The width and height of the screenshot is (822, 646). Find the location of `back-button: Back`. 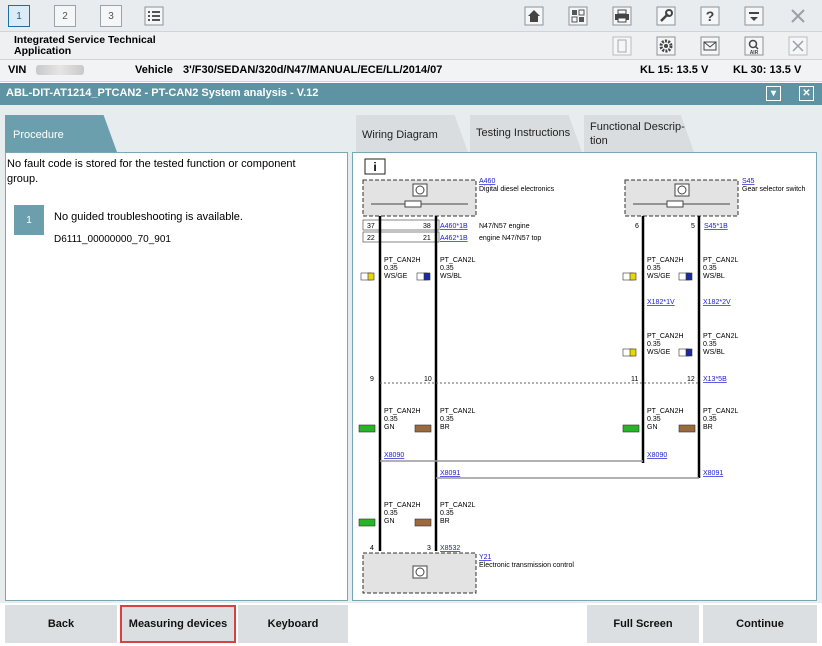

back-button: Back is located at coordinates (61, 624).